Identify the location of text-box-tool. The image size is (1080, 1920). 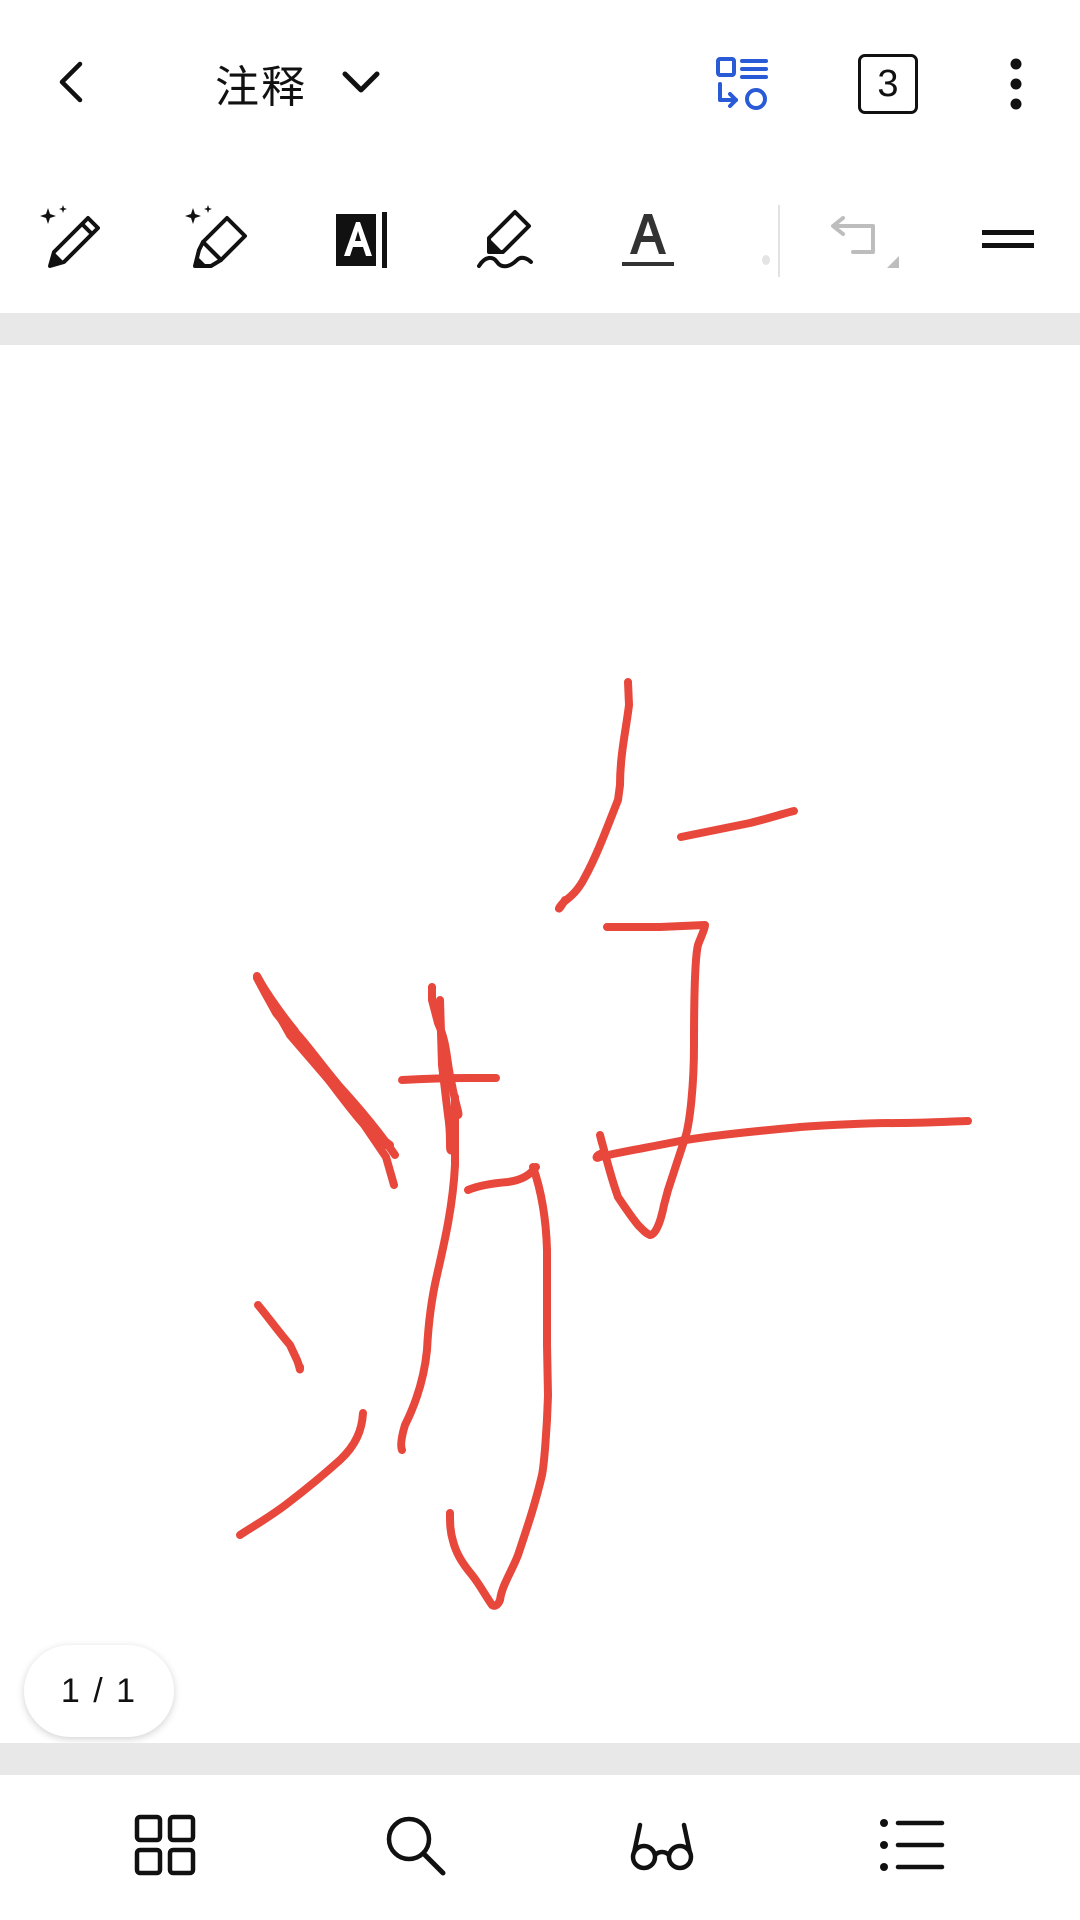
(360, 240).